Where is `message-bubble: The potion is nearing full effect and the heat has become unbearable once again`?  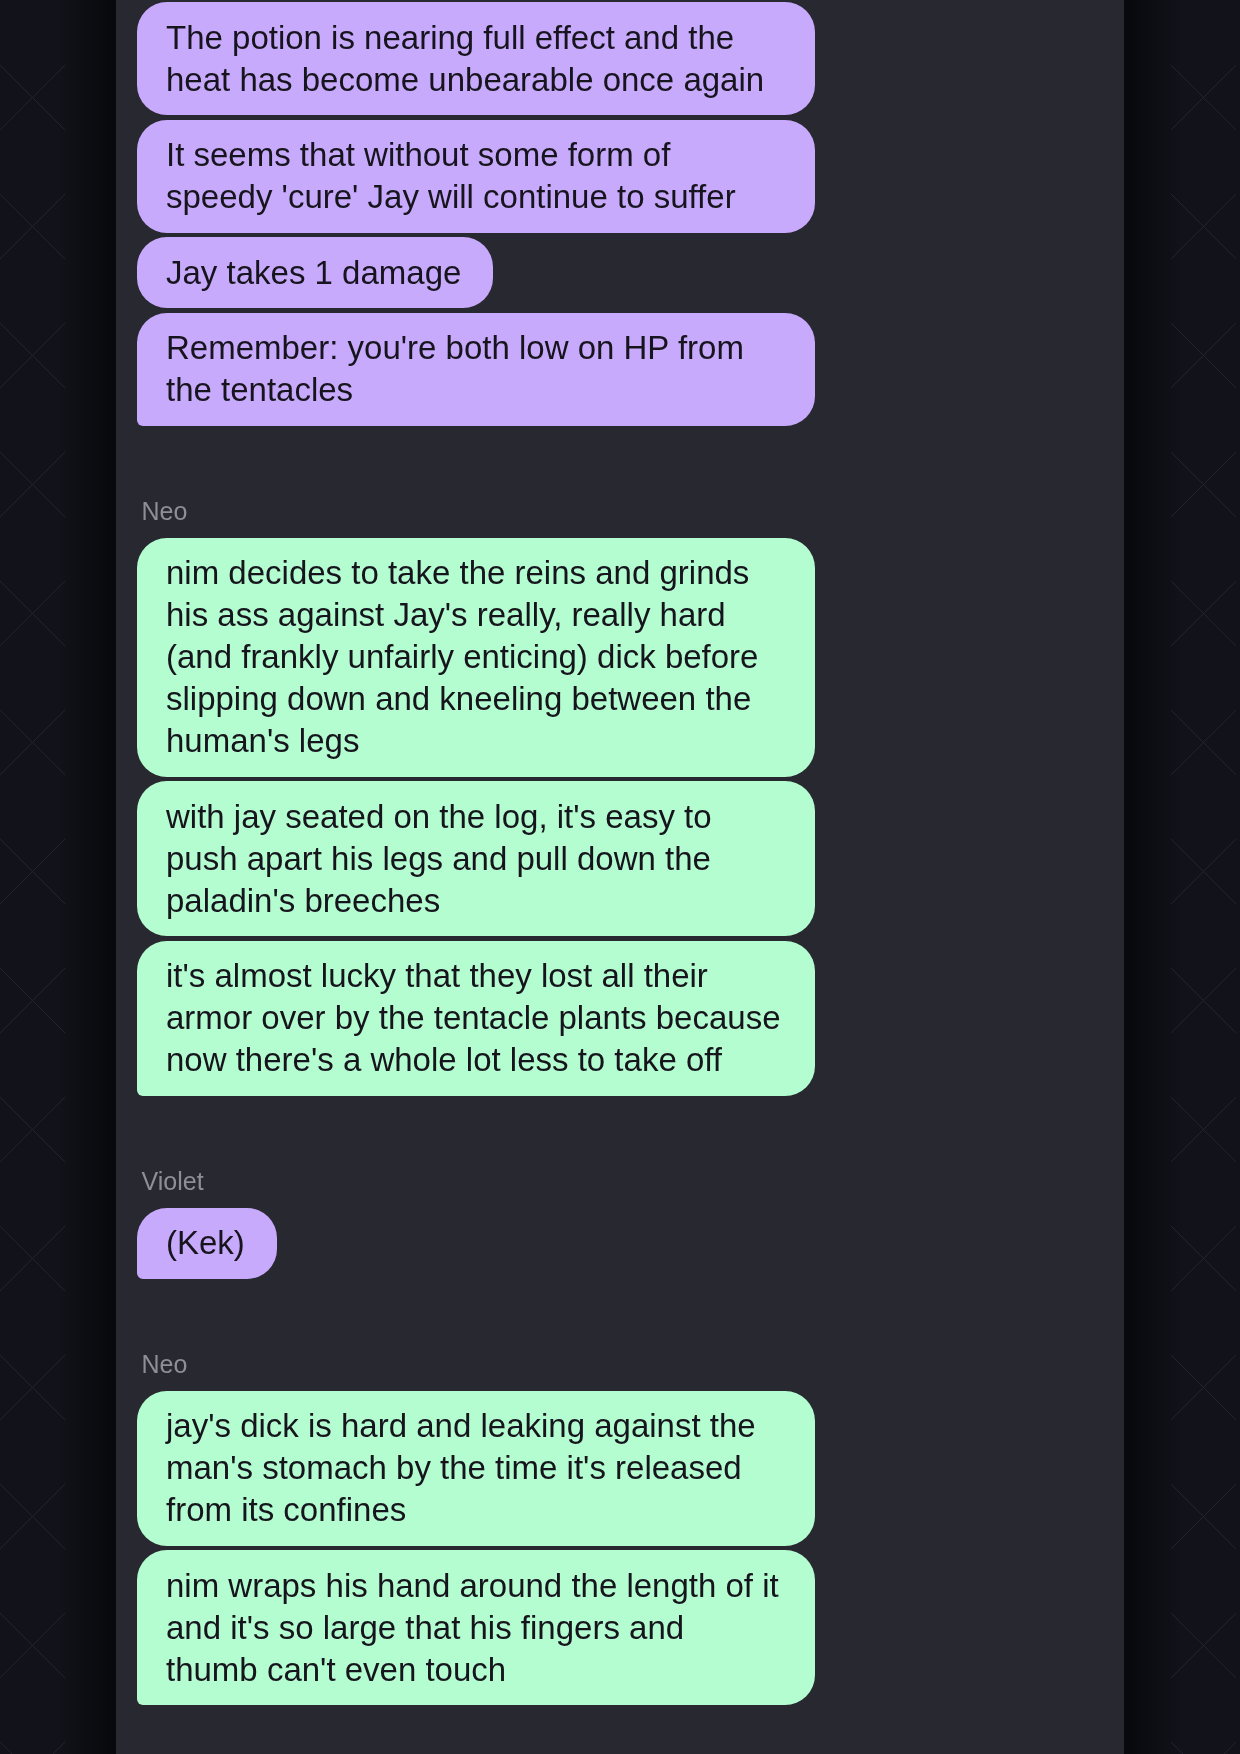
message-bubble: The potion is nearing full effect and the heat has become unbearable once again is located at coordinates (475, 58).